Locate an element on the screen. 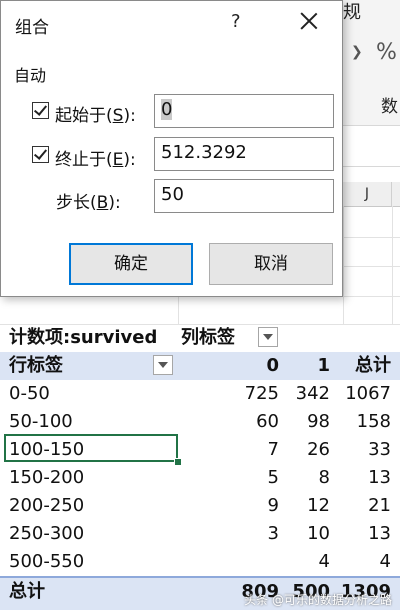 This screenshot has width=400, height=616. dialog-title: 组合 is located at coordinates (32, 28).